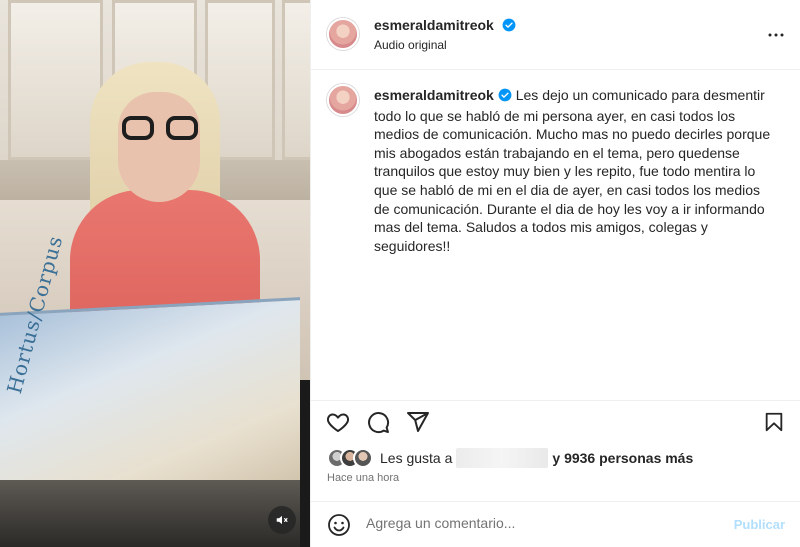 The width and height of the screenshot is (800, 547). I want to click on publish-button: Publicar, so click(759, 524).